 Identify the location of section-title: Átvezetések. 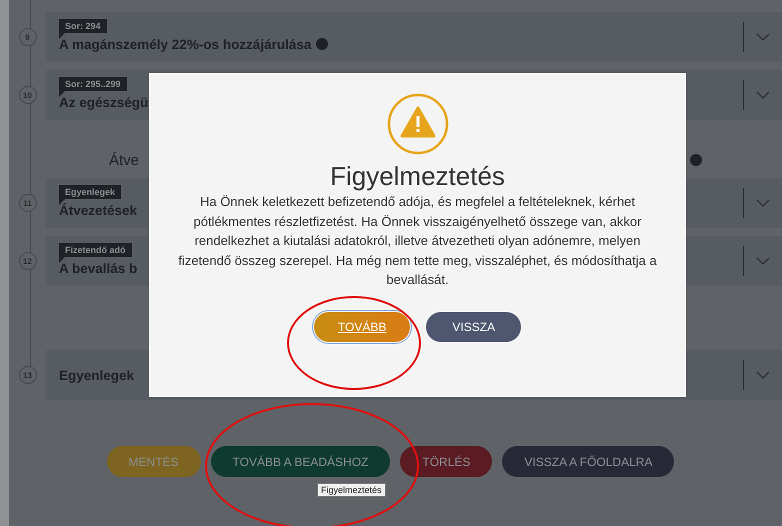
(98, 210).